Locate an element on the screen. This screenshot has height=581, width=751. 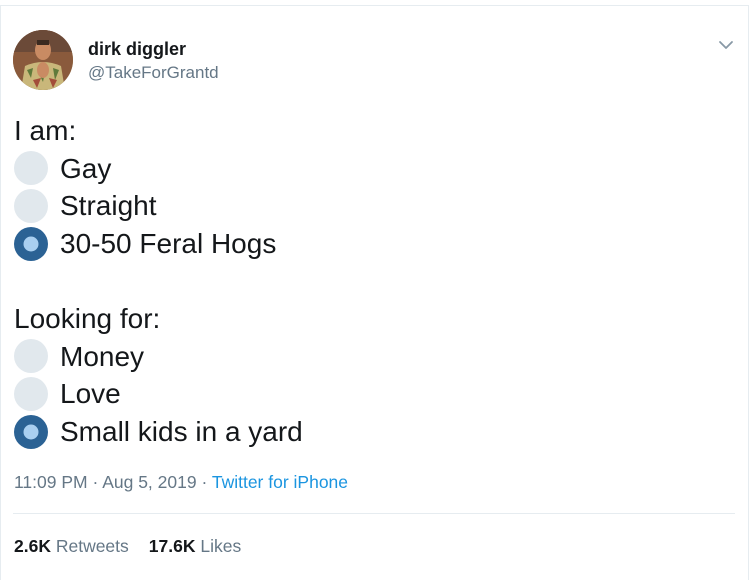
option-label: Gay is located at coordinates (86, 168).